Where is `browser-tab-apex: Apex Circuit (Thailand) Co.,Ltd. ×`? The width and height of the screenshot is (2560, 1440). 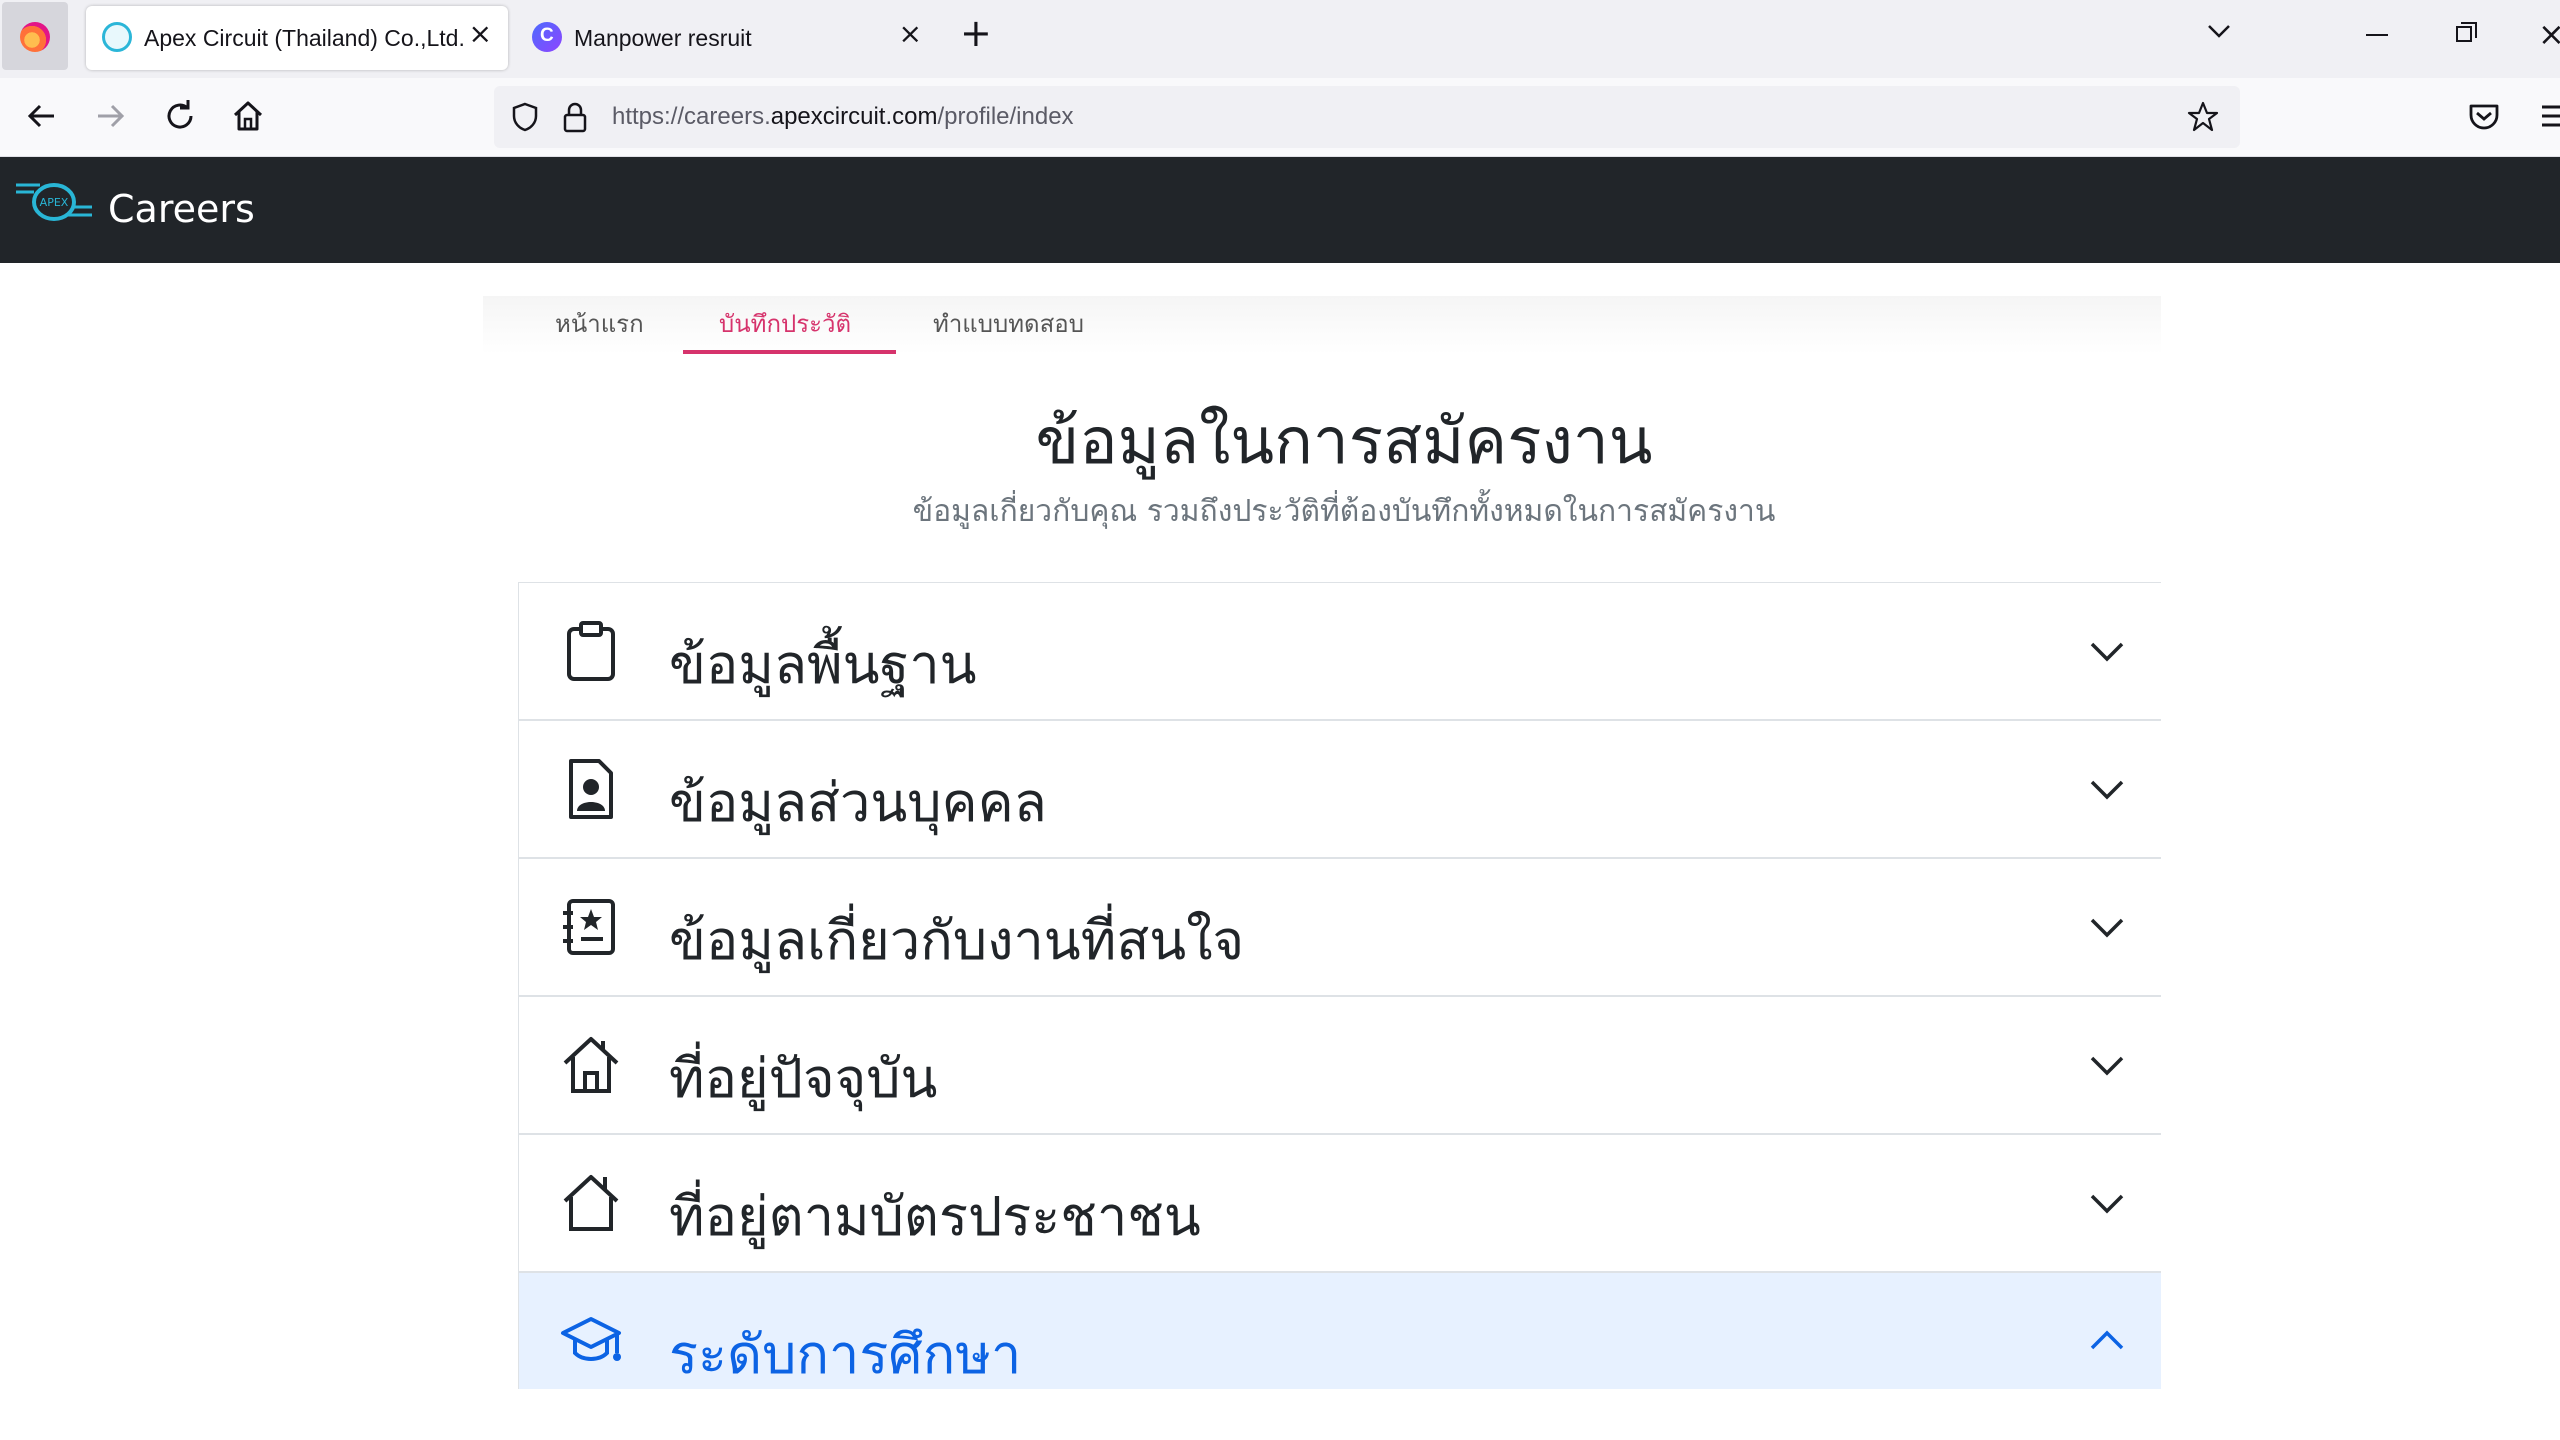
browser-tab-apex: Apex Circuit (Thailand) Co.,Ltd. × is located at coordinates (297, 38).